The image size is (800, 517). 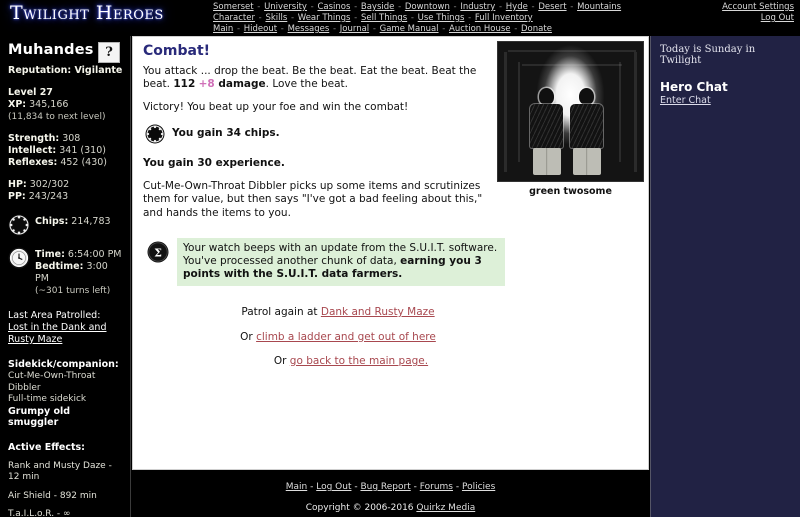 I want to click on sidekick-desc: Grumpy old smuggler, so click(x=39, y=417).